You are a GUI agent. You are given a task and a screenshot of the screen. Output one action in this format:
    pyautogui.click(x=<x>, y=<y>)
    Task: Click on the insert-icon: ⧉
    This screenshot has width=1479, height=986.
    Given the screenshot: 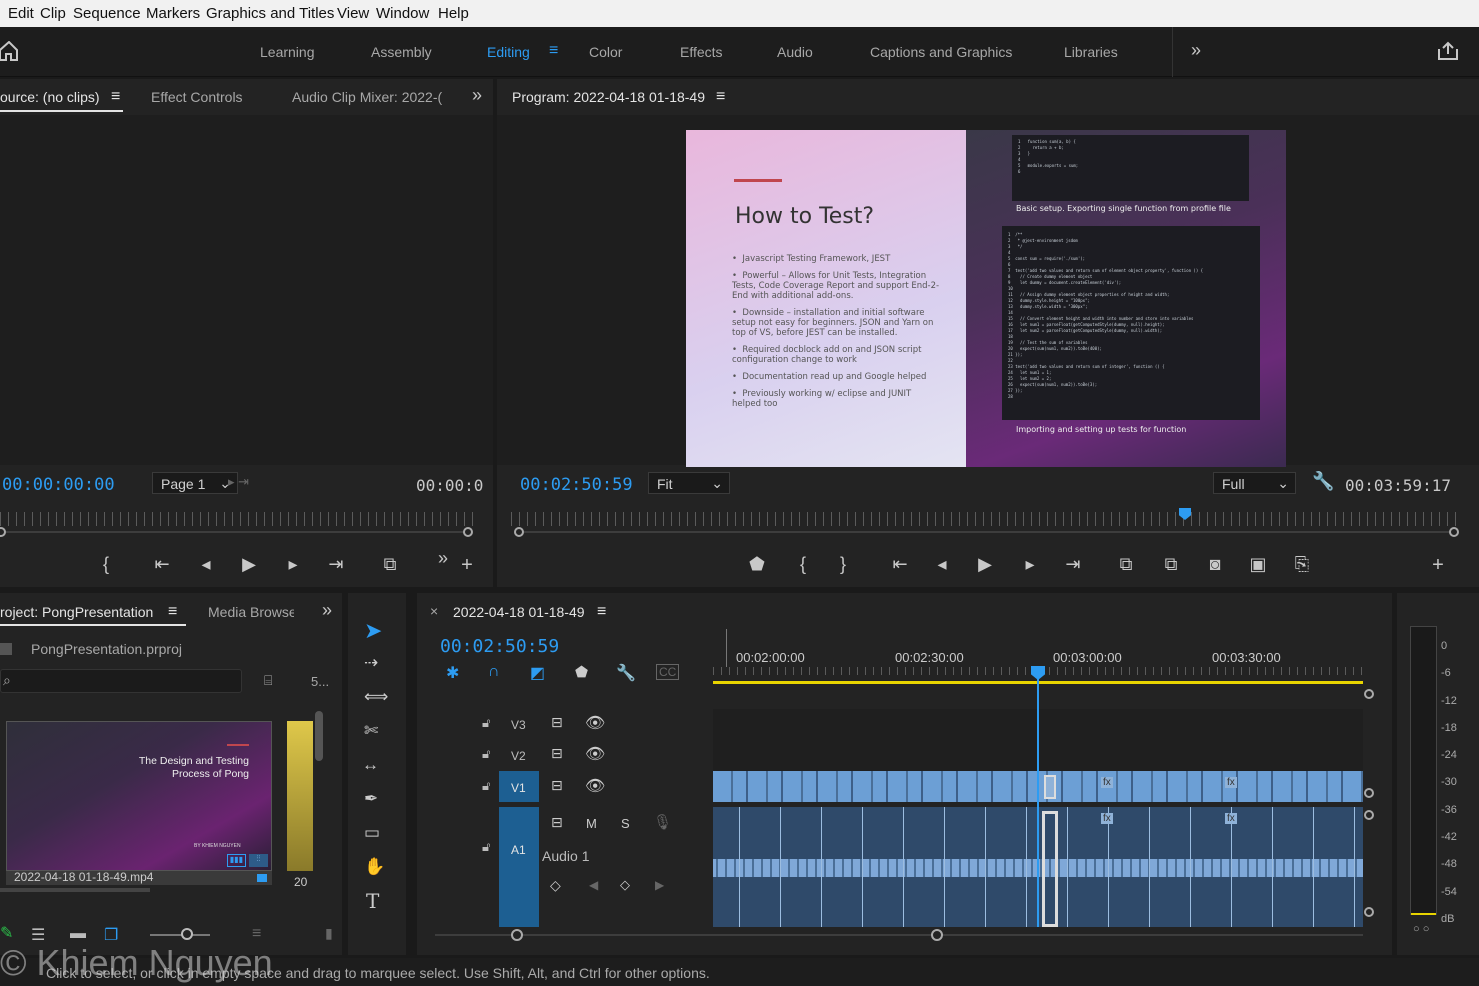 What is the action you would take?
    pyautogui.click(x=390, y=564)
    